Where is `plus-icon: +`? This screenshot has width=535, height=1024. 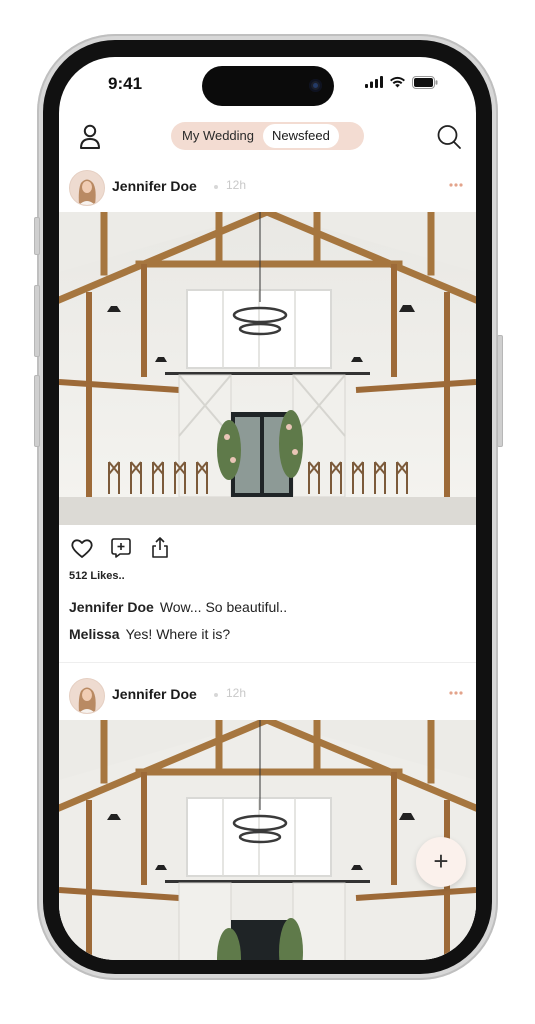 plus-icon: + is located at coordinates (441, 861).